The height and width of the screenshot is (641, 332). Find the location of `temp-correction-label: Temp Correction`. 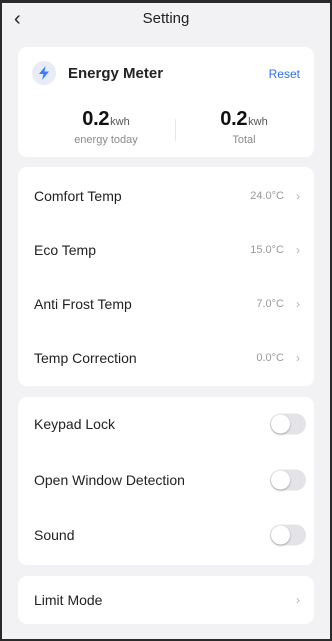

temp-correction-label: Temp Correction is located at coordinates (85, 358).